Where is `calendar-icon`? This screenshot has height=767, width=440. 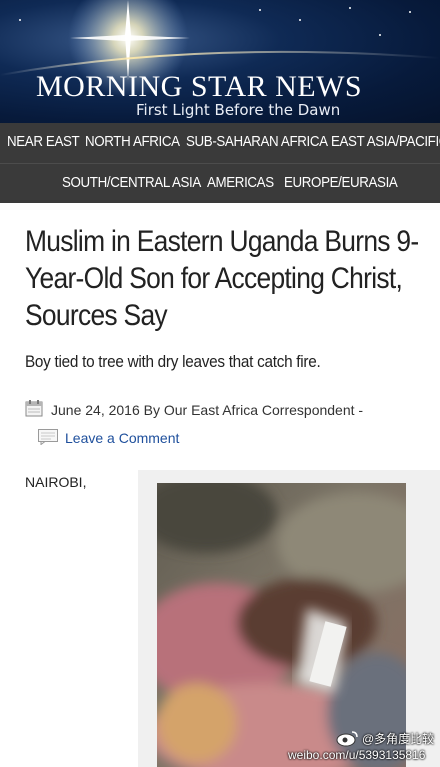
calendar-icon is located at coordinates (34, 408).